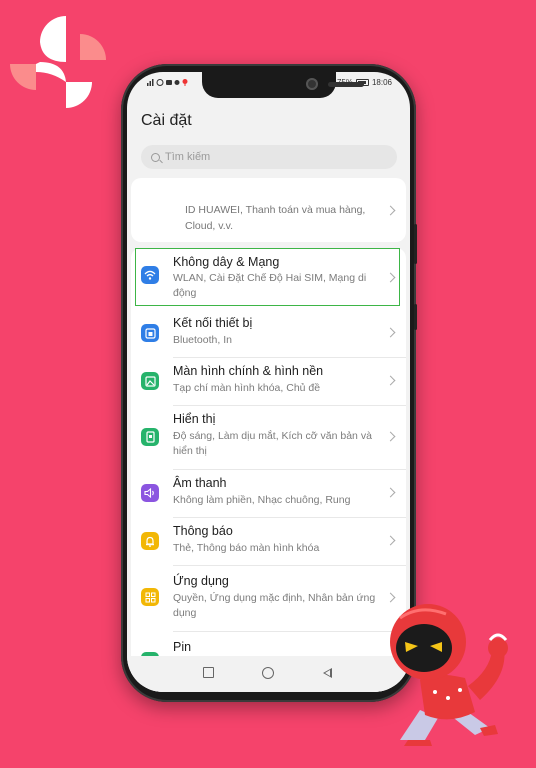 The image size is (536, 768). Describe the element at coordinates (200, 483) in the screenshot. I see `settings-item-label: Âm thanh` at that location.